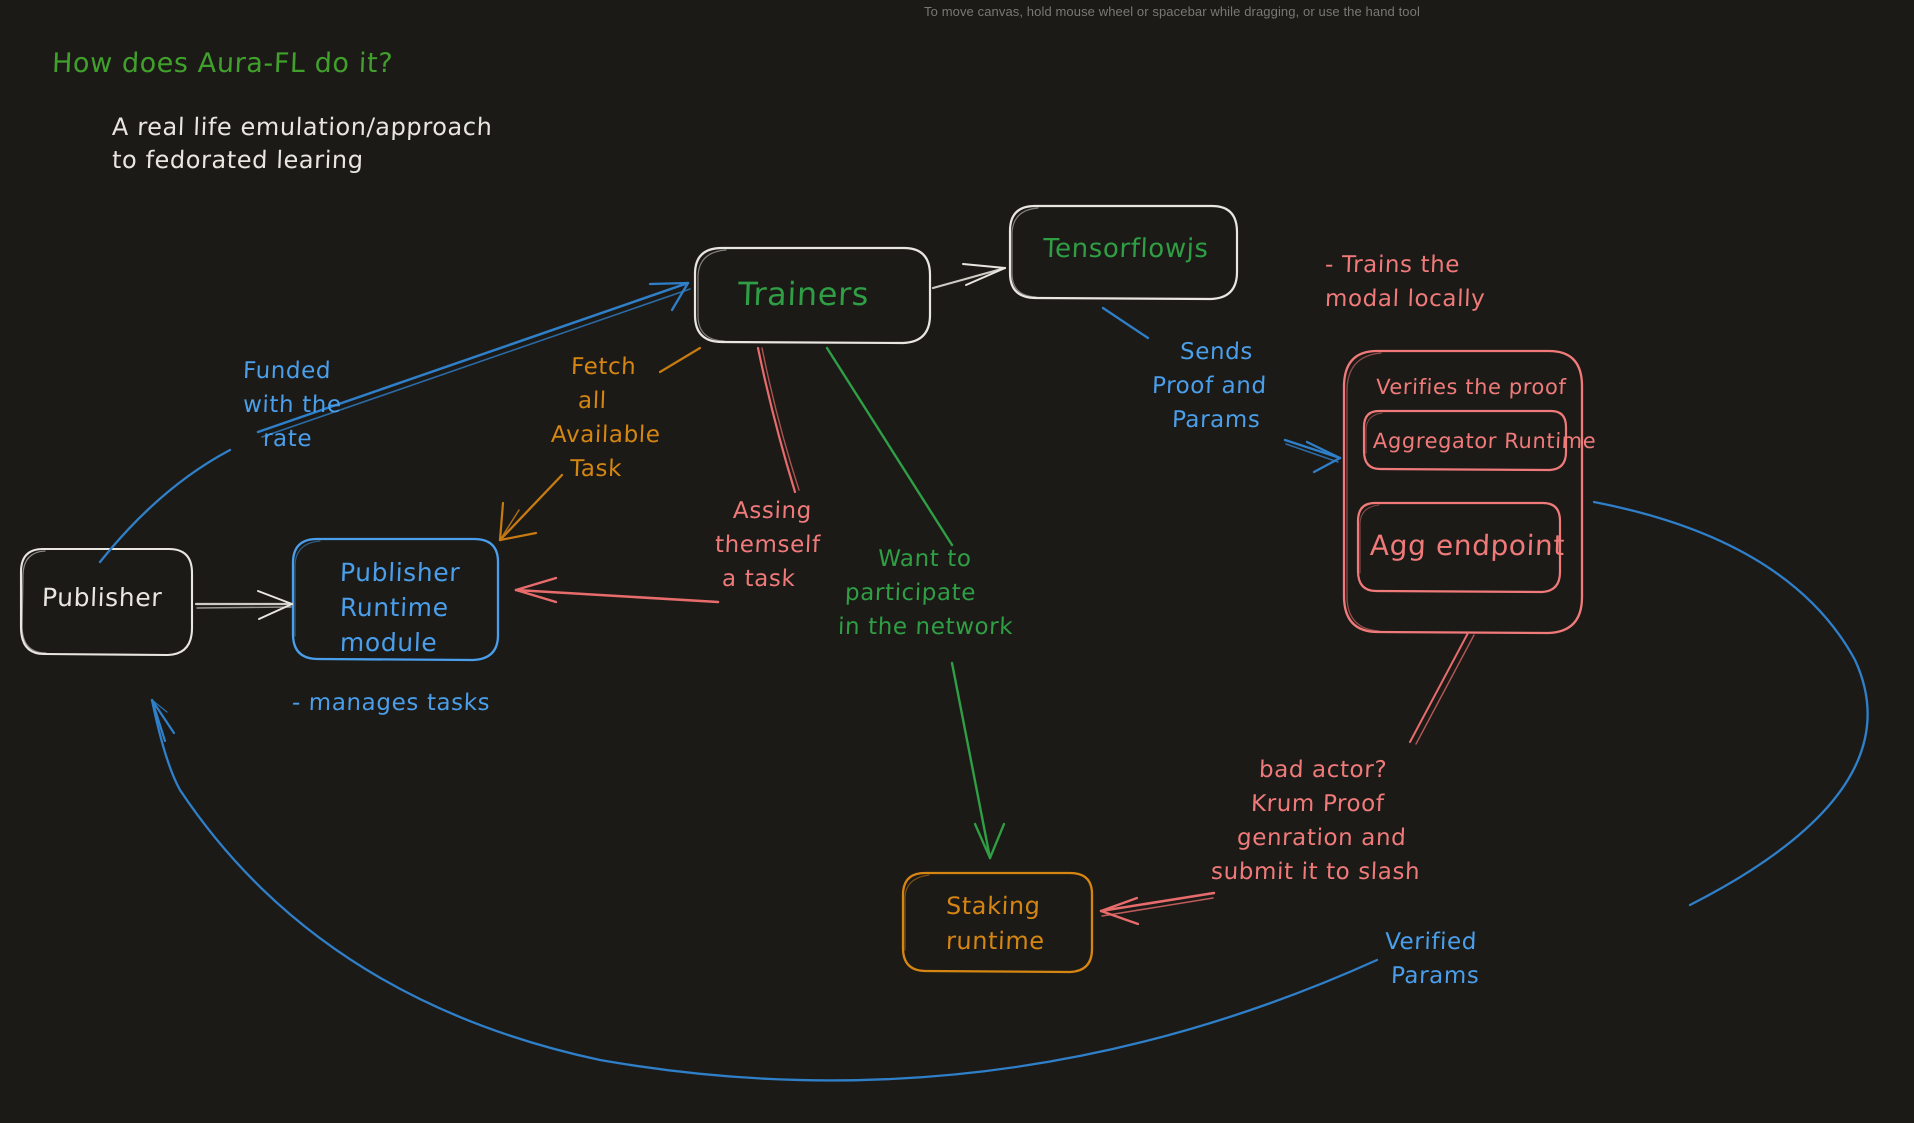  Describe the element at coordinates (222, 63) in the screenshot. I see `page-title: How does Aura-FL do it?` at that location.